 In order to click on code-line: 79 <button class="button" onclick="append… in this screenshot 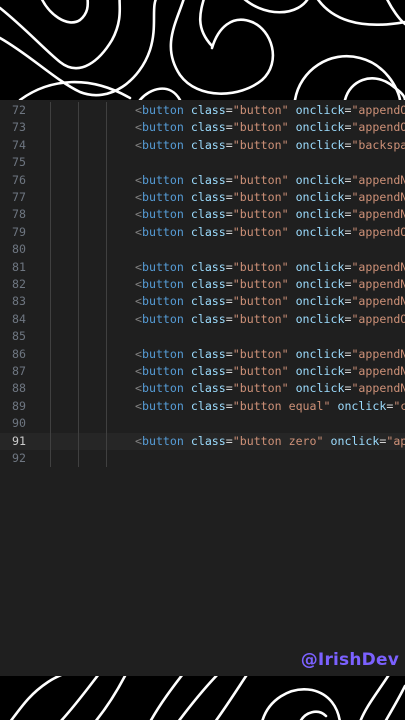, I will do `click(202, 232)`.